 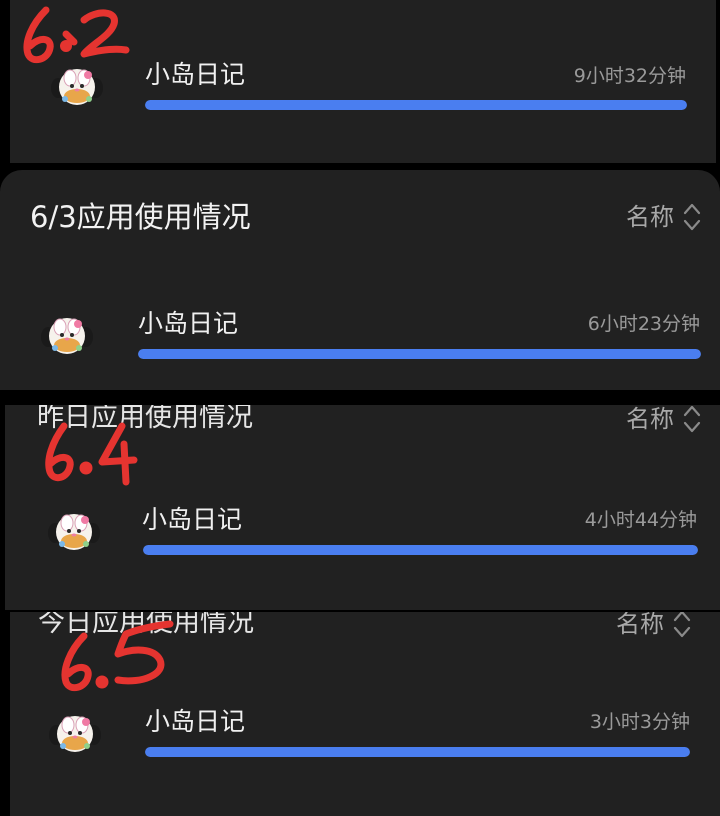 I want to click on usage-duration: 4小时44分钟, so click(x=640, y=520).